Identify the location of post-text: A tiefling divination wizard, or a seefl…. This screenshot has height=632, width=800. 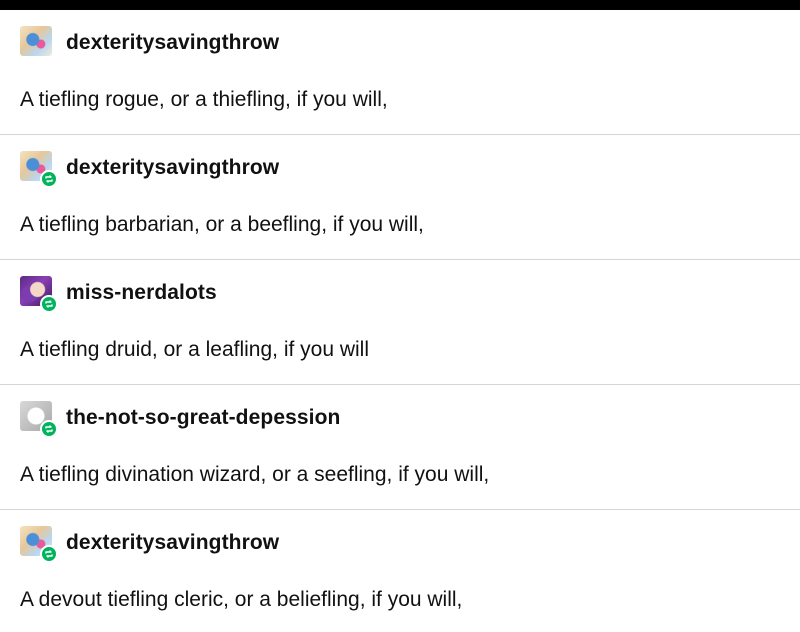
(255, 474).